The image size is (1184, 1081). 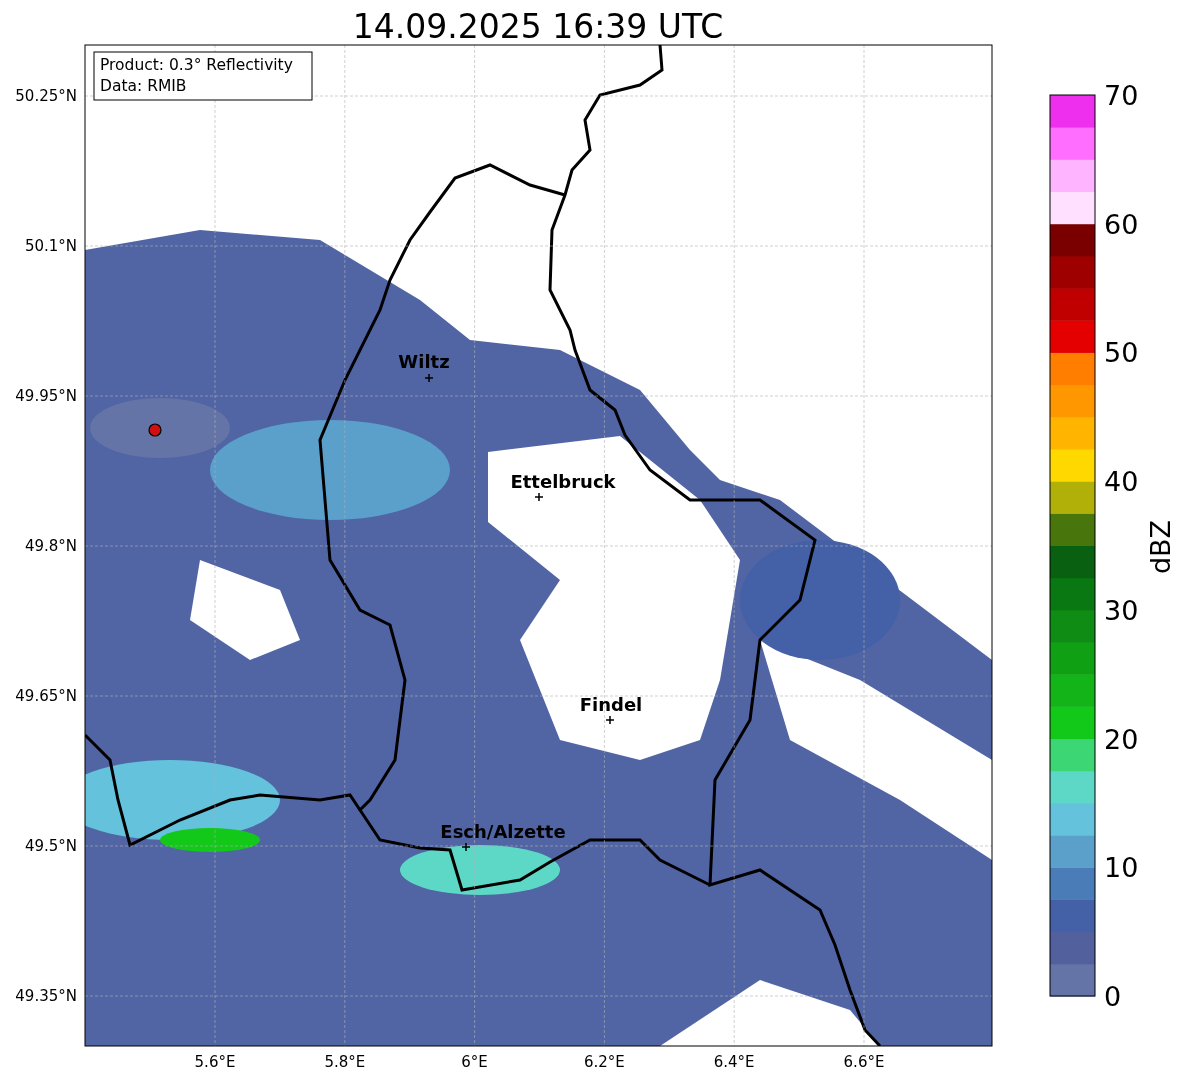 What do you see at coordinates (46, 696) in the screenshot?
I see `axis-tick-label: 49.65°N` at bounding box center [46, 696].